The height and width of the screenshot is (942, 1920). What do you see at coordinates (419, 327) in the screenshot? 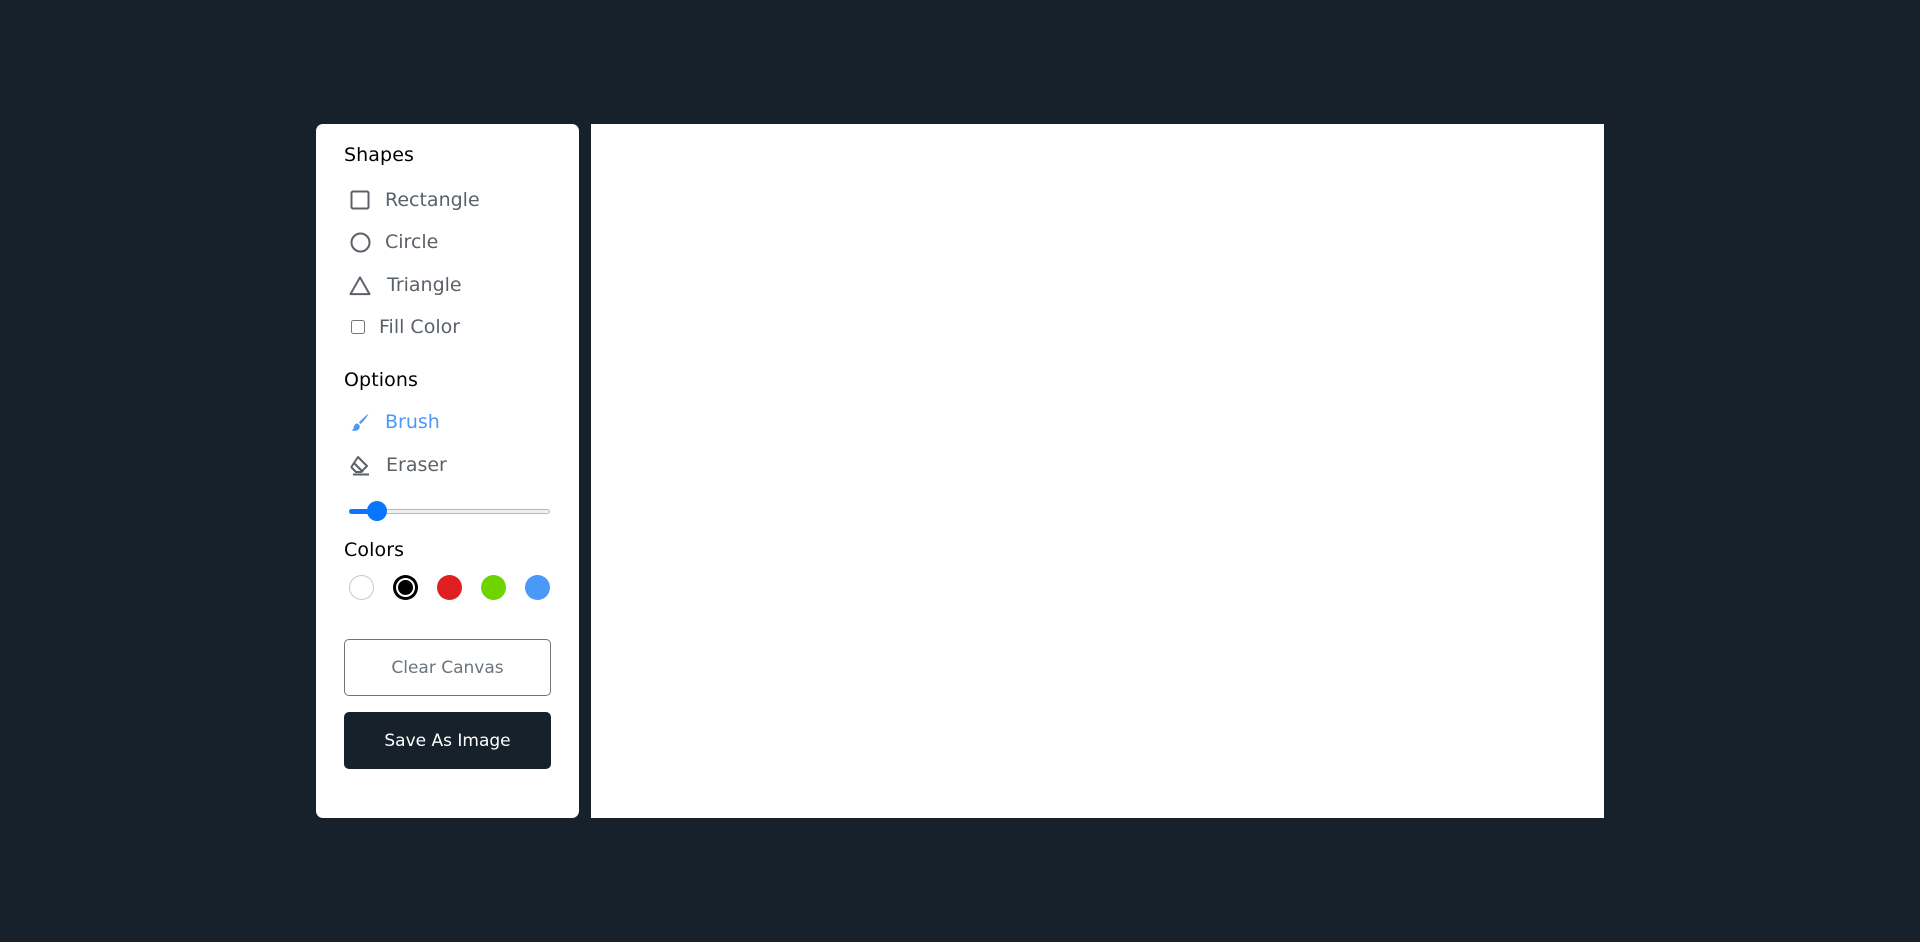
I see `fill-color-label: Fill Color` at bounding box center [419, 327].